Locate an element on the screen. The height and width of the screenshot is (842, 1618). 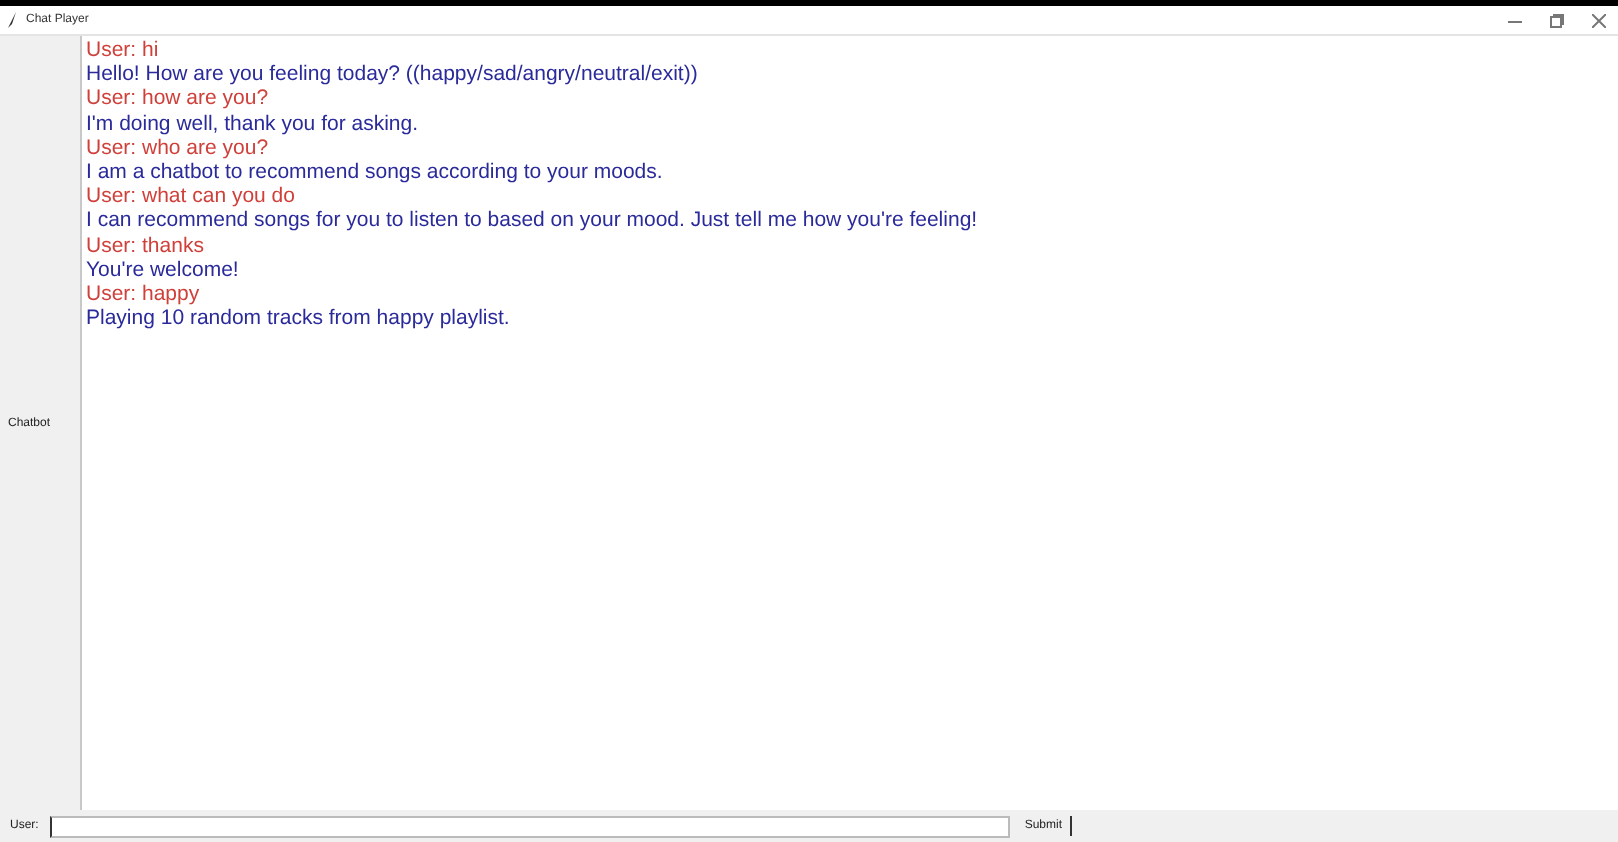
bot-message: I'm doing well, thank you for asking. is located at coordinates (253, 123).